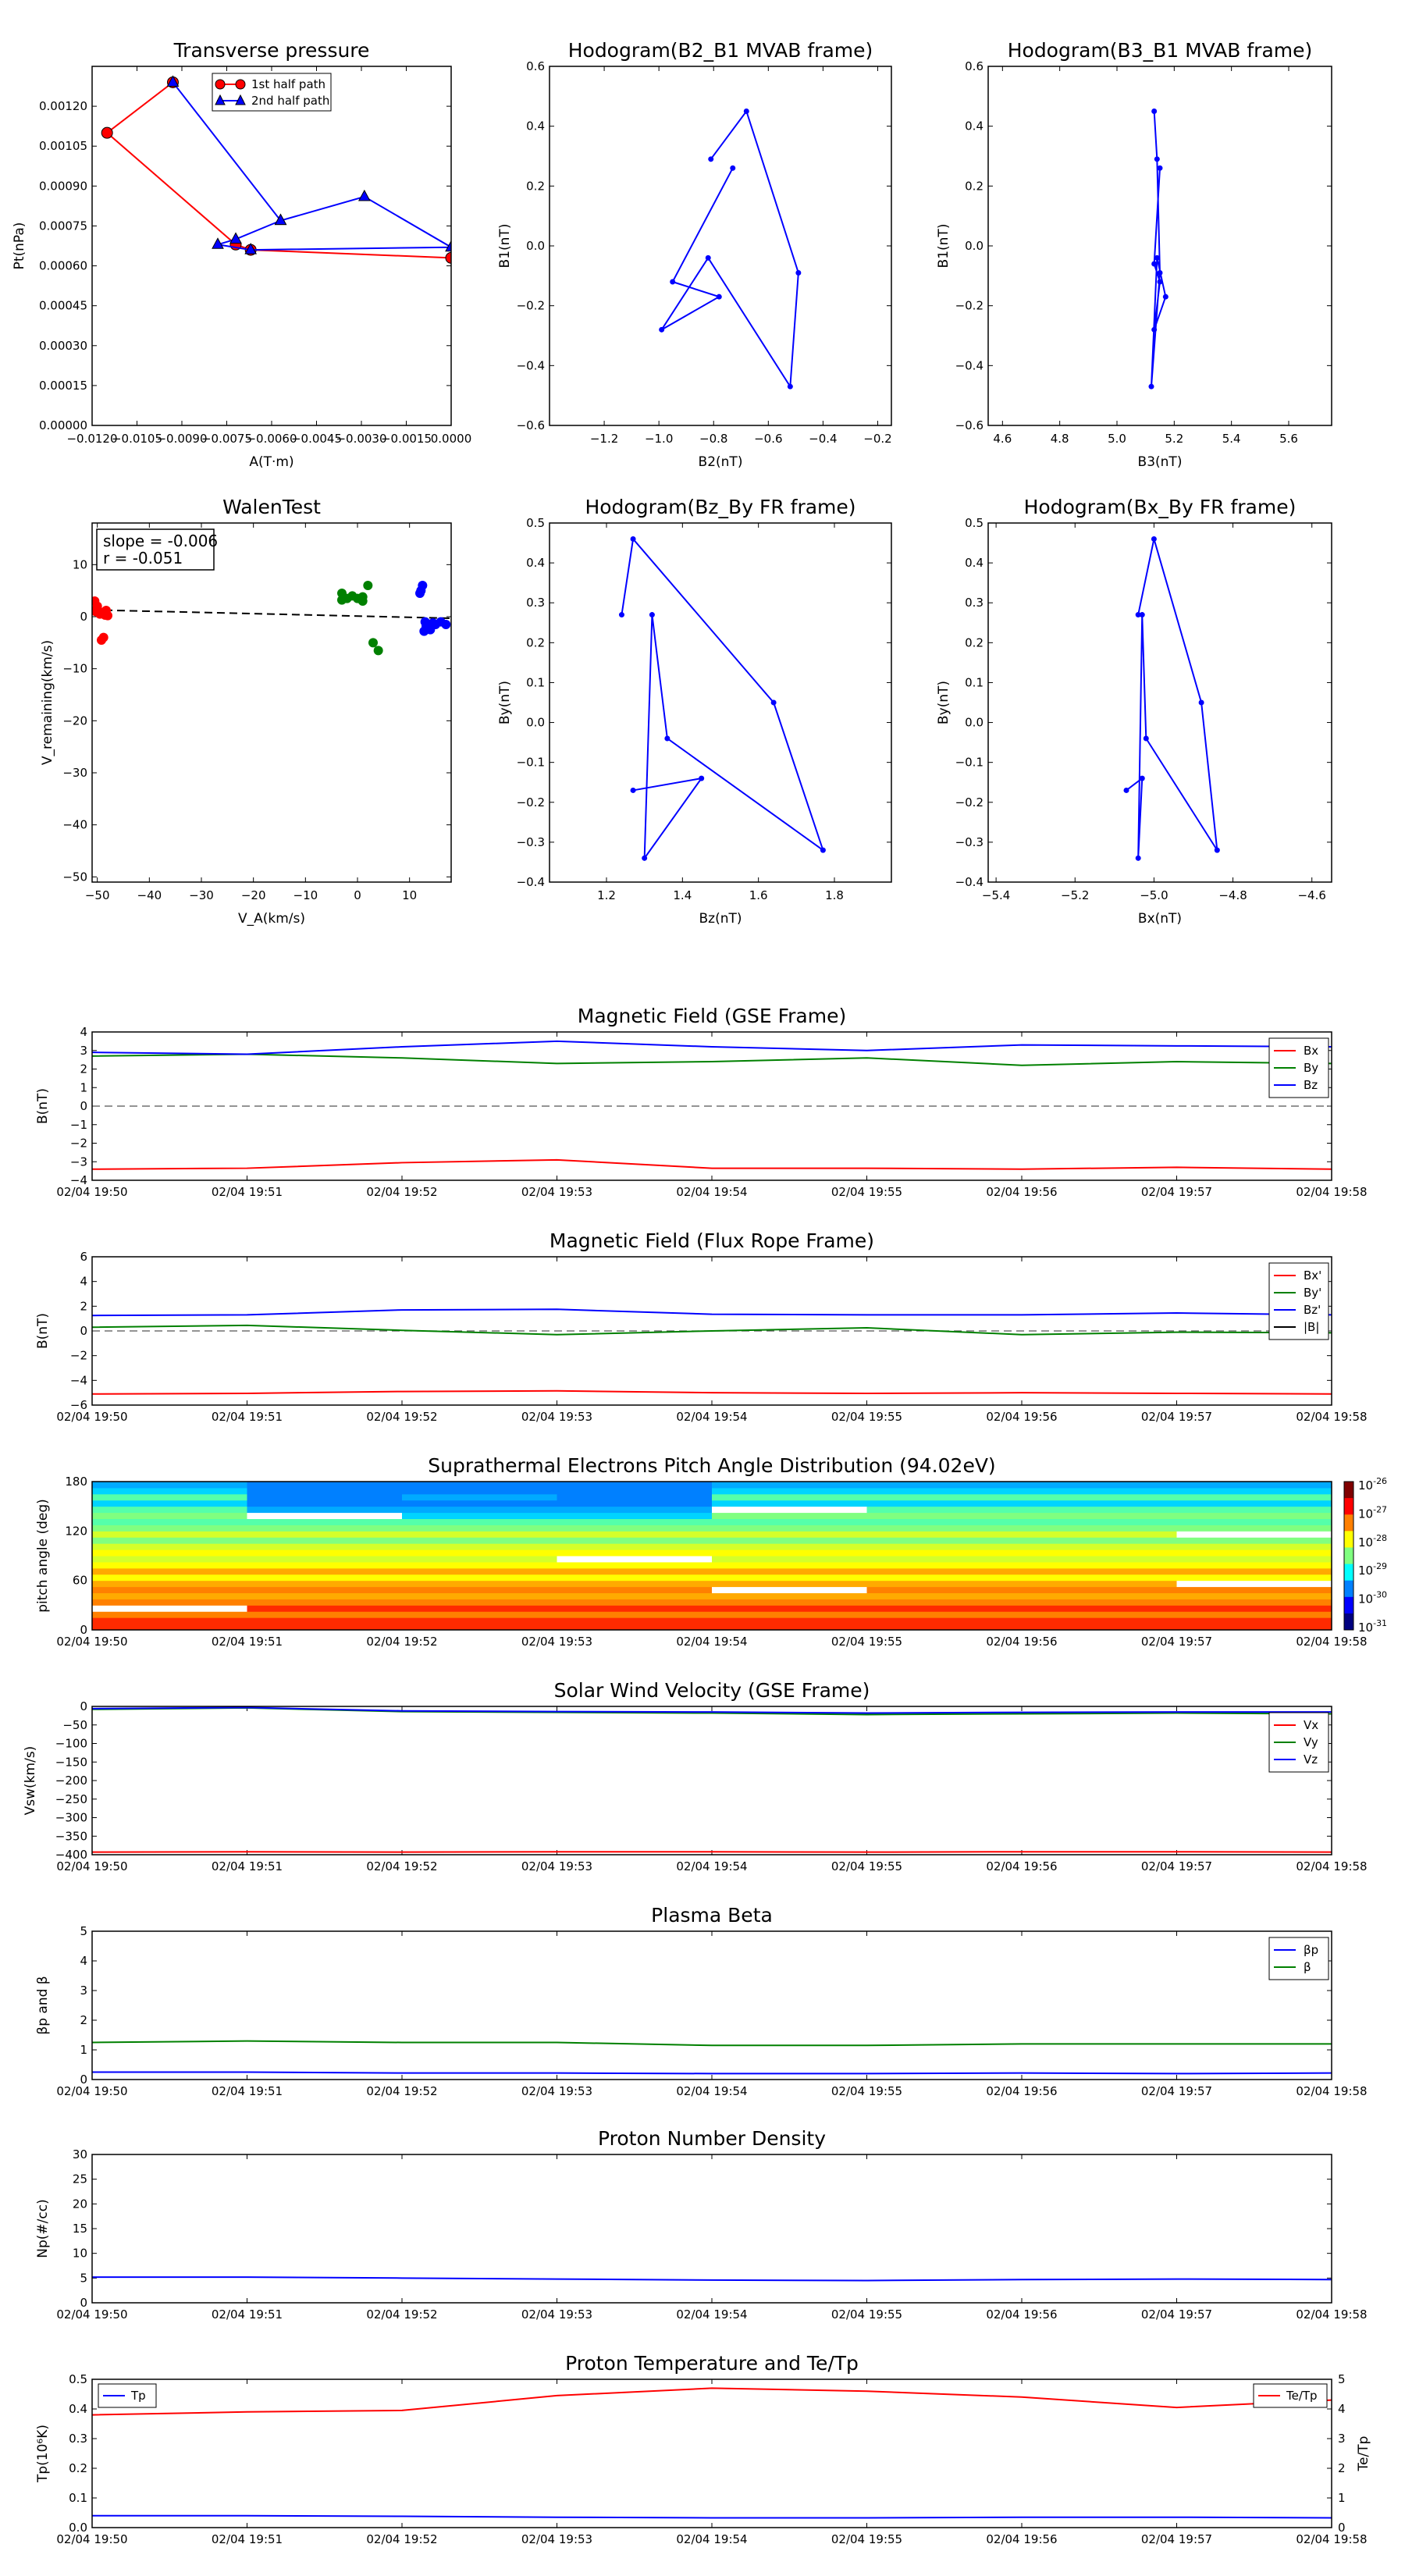 This screenshot has height=2576, width=1405. What do you see at coordinates (712, 2314) in the screenshot?
I see `x-tick-label: 02/04 19:54` at bounding box center [712, 2314].